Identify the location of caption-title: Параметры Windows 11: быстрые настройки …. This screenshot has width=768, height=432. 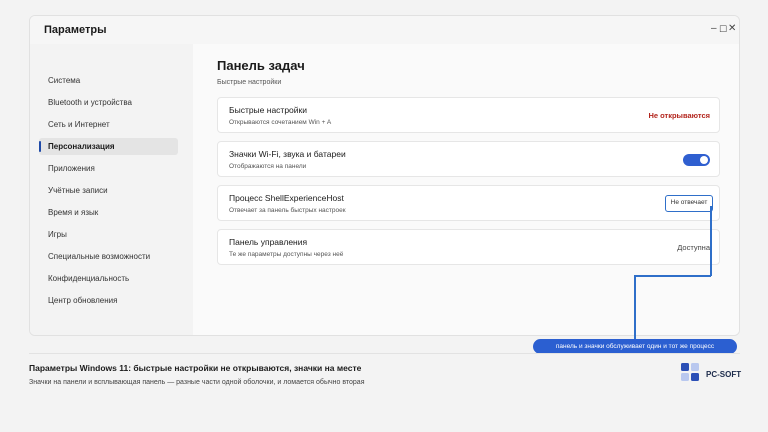
(195, 368).